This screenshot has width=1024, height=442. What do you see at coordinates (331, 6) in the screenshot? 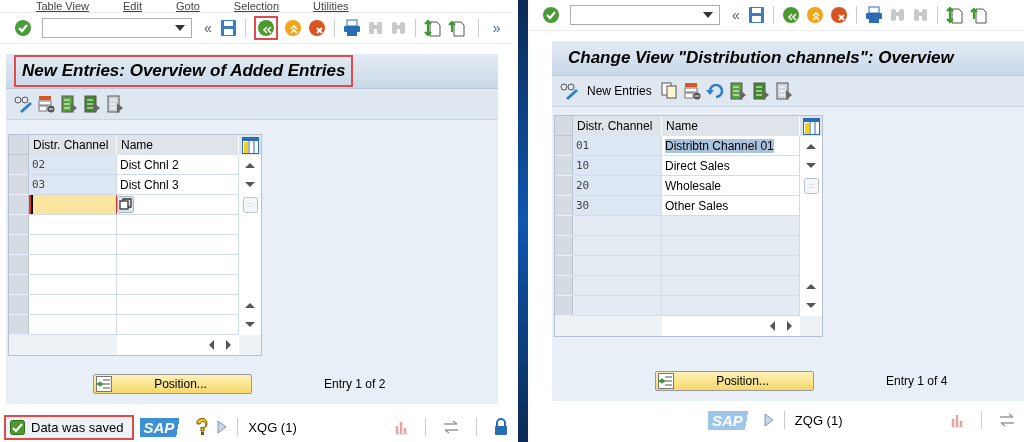
I see `menu-item: Utilities` at bounding box center [331, 6].